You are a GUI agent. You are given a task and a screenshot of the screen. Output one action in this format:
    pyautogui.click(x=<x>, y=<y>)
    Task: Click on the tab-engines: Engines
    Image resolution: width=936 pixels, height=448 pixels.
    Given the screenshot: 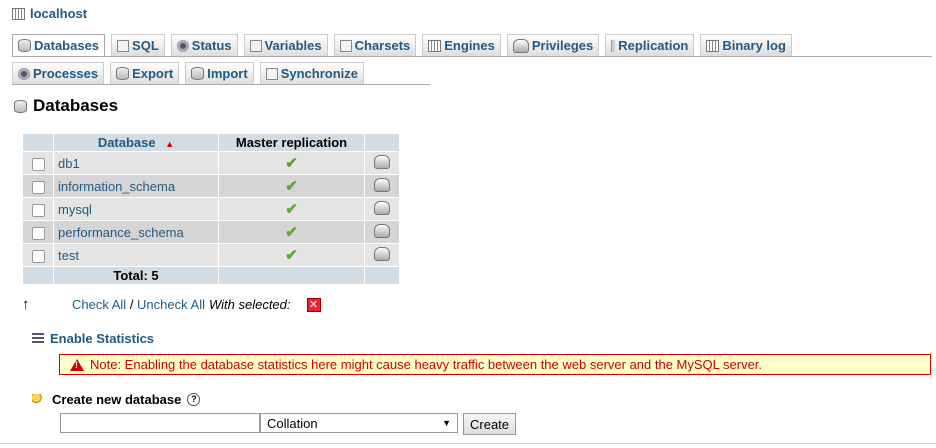 What is the action you would take?
    pyautogui.click(x=461, y=45)
    